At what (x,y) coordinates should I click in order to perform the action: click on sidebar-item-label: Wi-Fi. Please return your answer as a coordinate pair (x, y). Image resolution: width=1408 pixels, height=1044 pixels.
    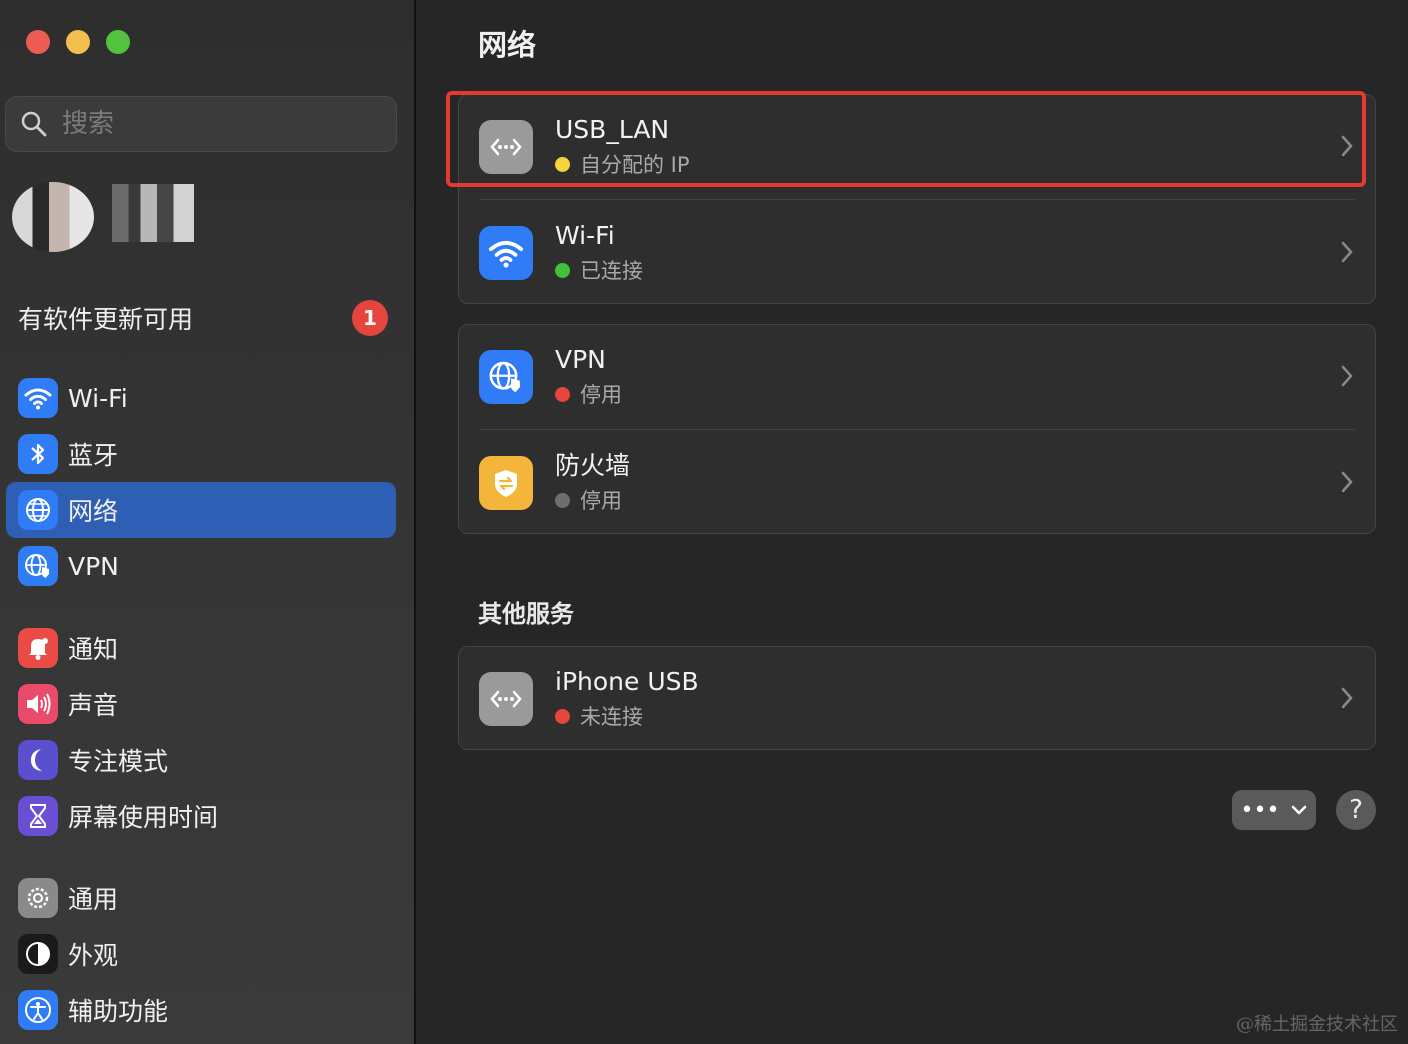
    Looking at the image, I should click on (98, 398).